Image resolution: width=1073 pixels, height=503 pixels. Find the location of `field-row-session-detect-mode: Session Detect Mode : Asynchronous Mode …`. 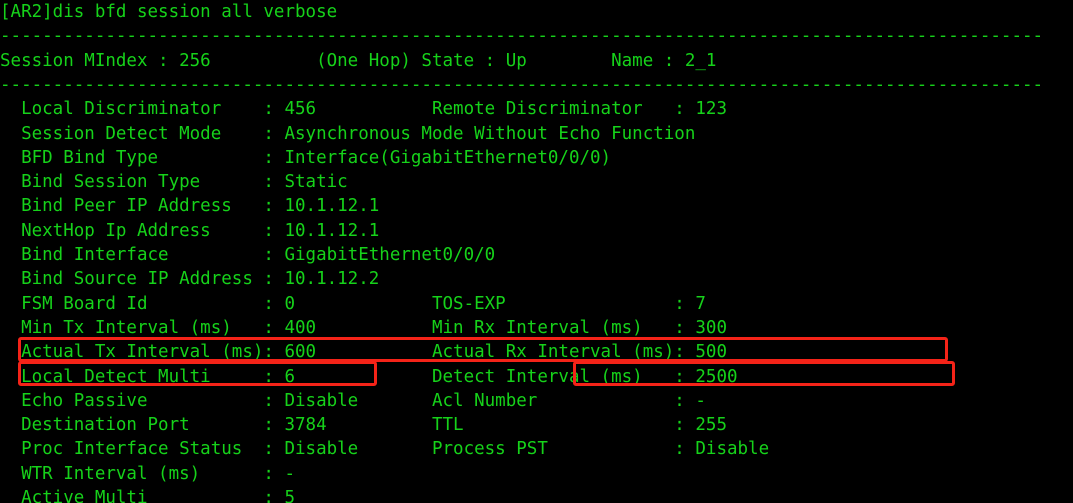

field-row-session-detect-mode: Session Detect Mode : Asynchronous Mode … is located at coordinates (348, 133).